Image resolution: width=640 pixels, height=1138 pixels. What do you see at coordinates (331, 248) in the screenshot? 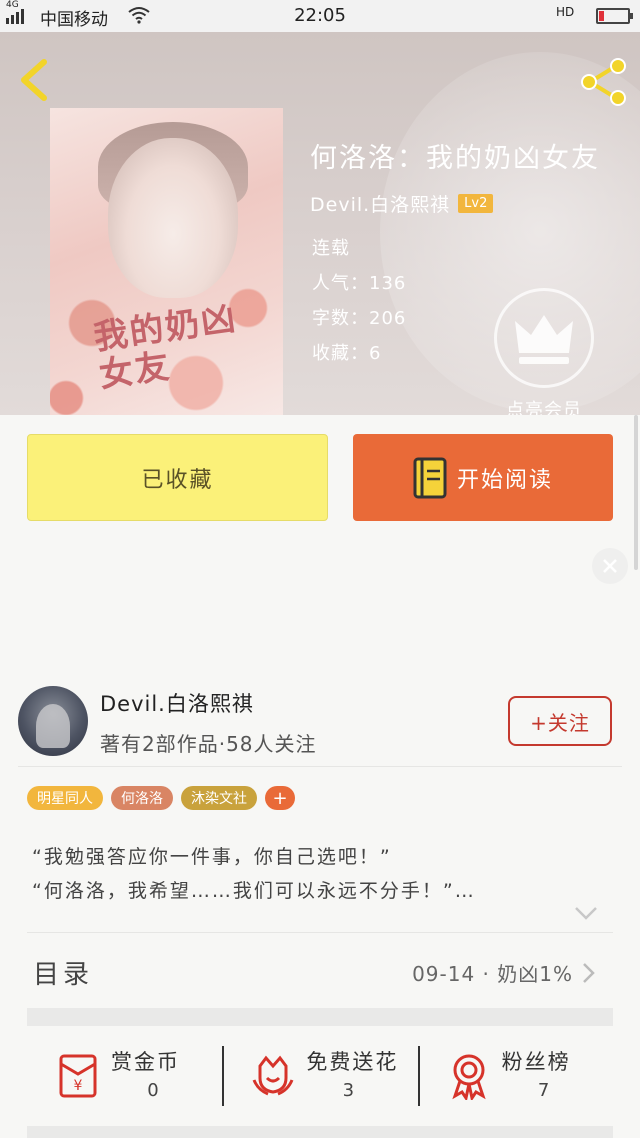
I see `serial-status: 连载` at bounding box center [331, 248].